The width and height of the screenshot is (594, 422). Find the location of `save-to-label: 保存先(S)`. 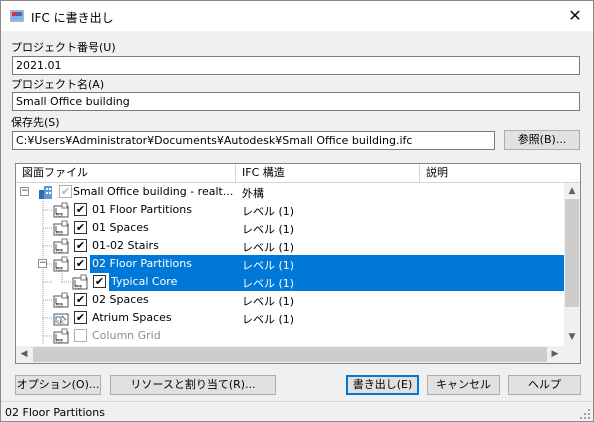

save-to-label: 保存先(S) is located at coordinates (35, 122).